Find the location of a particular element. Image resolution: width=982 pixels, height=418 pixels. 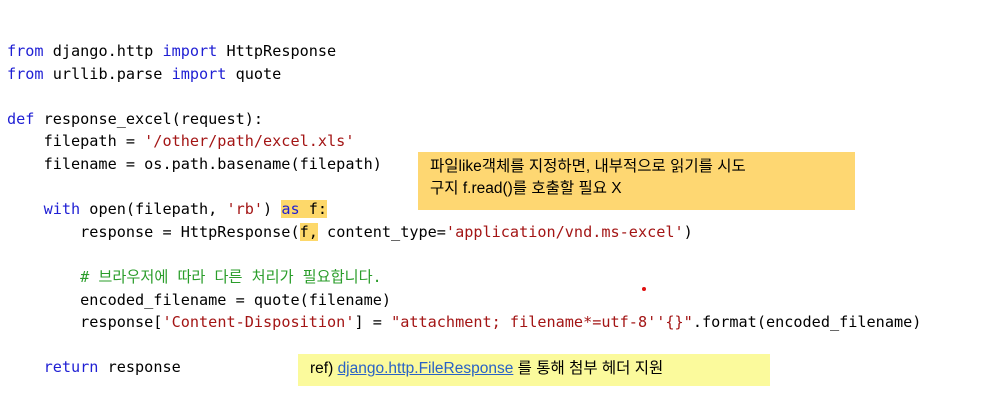

note-line: 파일like객체를 지정하면, 내부적으로 읽기를 시도 is located at coordinates (588, 166).